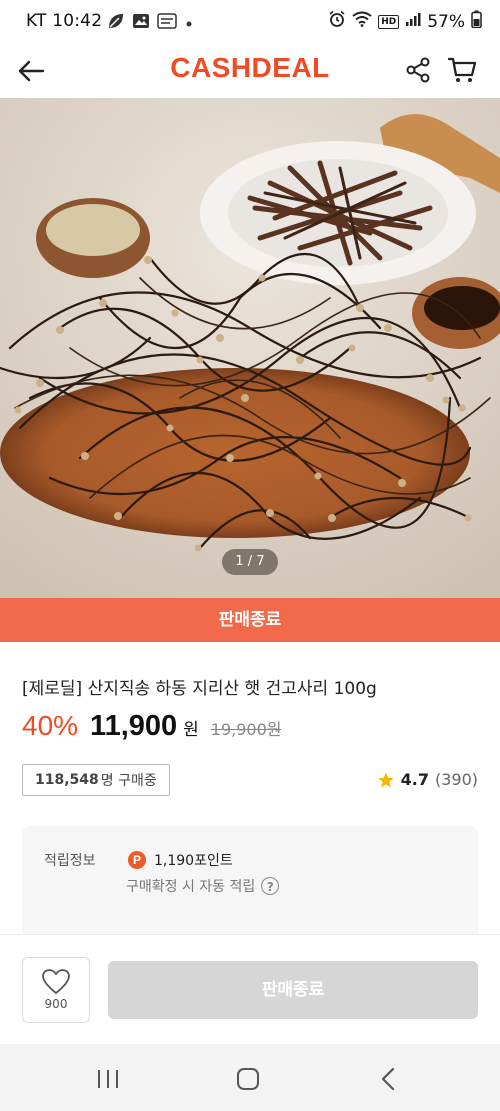  Describe the element at coordinates (446, 21) in the screenshot. I see `battery-text: 57%` at that location.